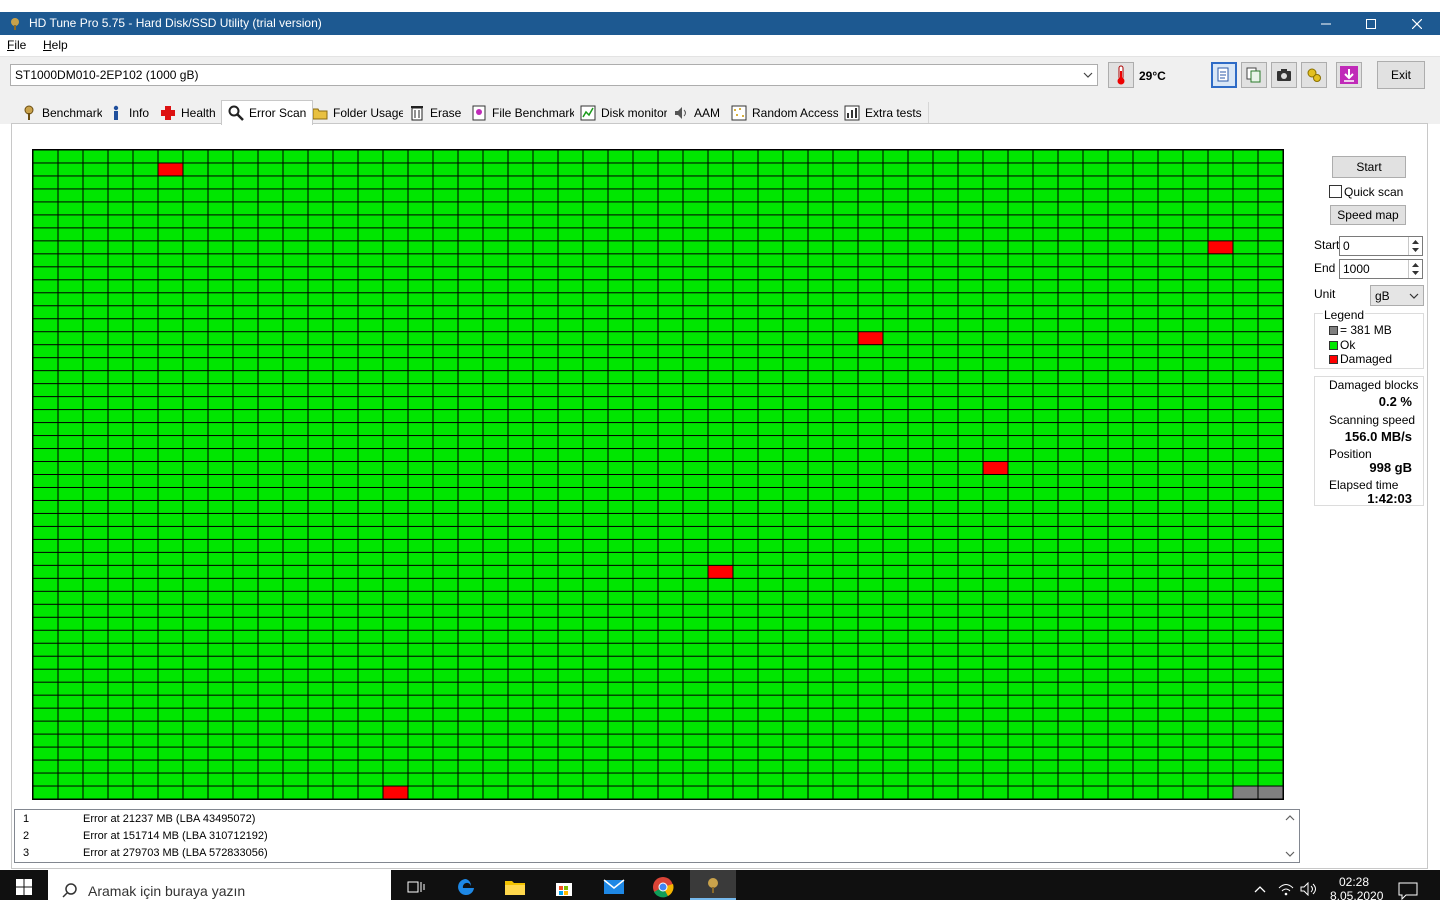 The image size is (1440, 903). I want to click on quick-scan-checkbox, so click(1335, 191).